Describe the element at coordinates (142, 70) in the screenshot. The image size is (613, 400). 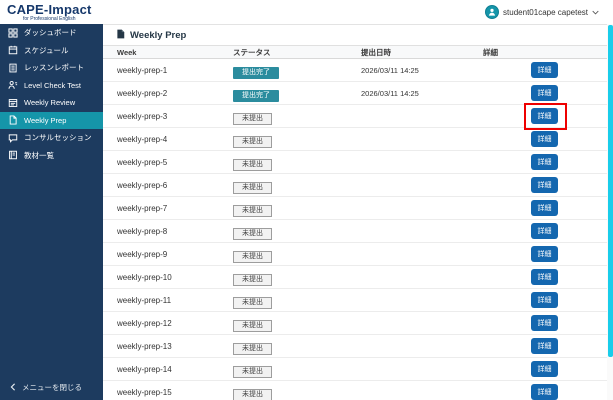
I see `week-cell: weekly-prep-1` at that location.